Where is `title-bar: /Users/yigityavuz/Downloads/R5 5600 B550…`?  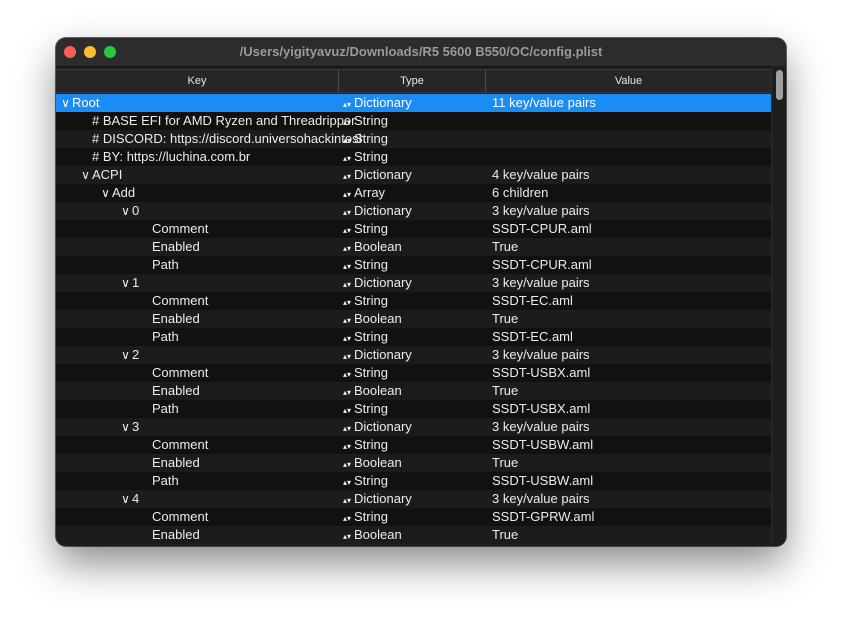
title-bar: /Users/yigityavuz/Downloads/R5 5600 B550… is located at coordinates (421, 52).